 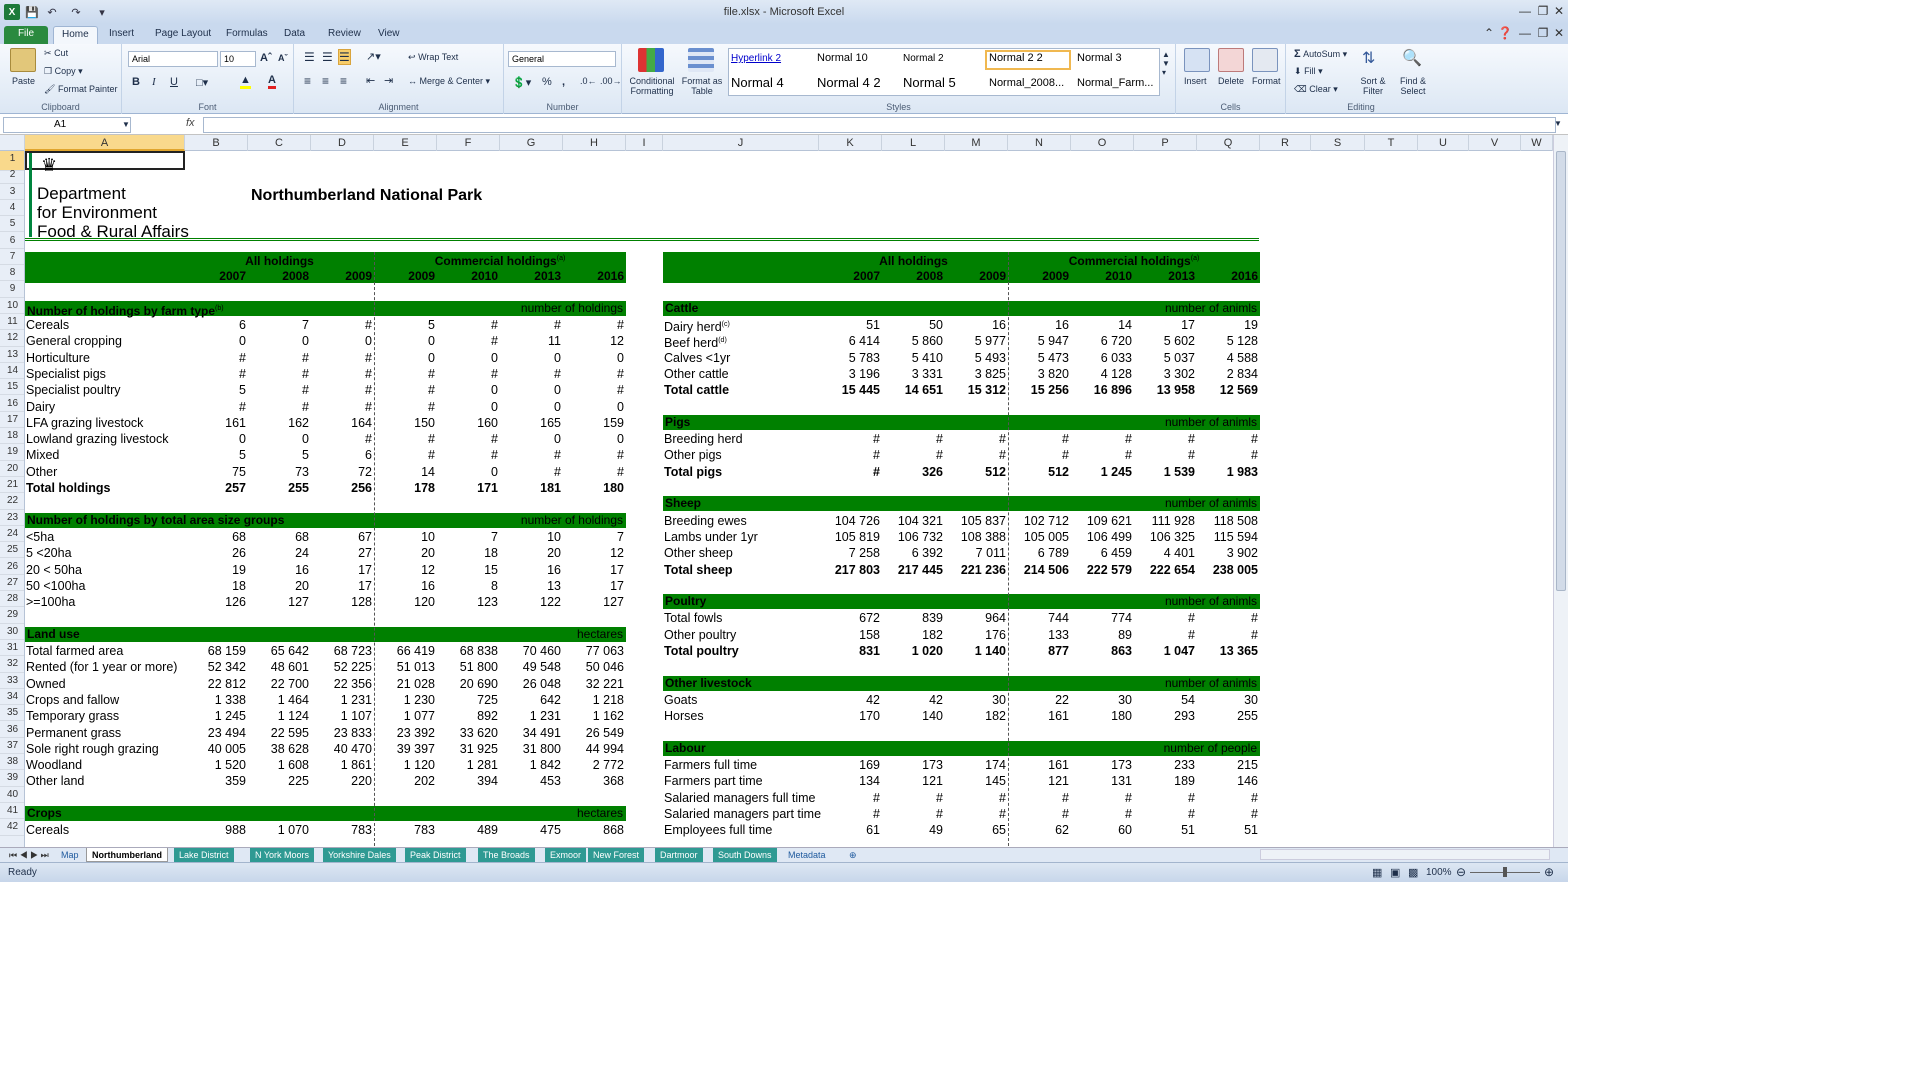 What do you see at coordinates (1227, 553) in the screenshot?
I see `table-cell: 3 902` at bounding box center [1227, 553].